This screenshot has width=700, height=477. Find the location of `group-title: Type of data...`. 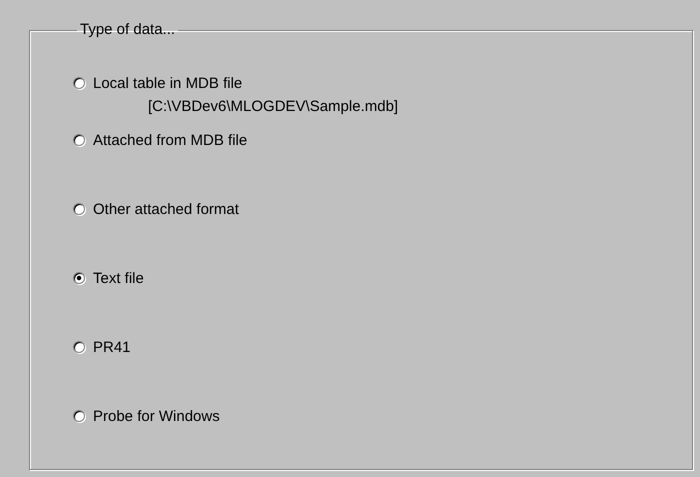

group-title: Type of data... is located at coordinates (127, 30).